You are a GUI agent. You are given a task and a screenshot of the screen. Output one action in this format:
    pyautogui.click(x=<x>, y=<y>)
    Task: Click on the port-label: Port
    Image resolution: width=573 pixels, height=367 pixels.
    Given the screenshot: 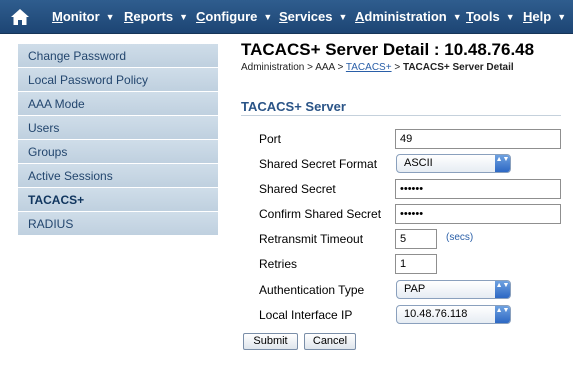 What is the action you would take?
    pyautogui.click(x=270, y=139)
    